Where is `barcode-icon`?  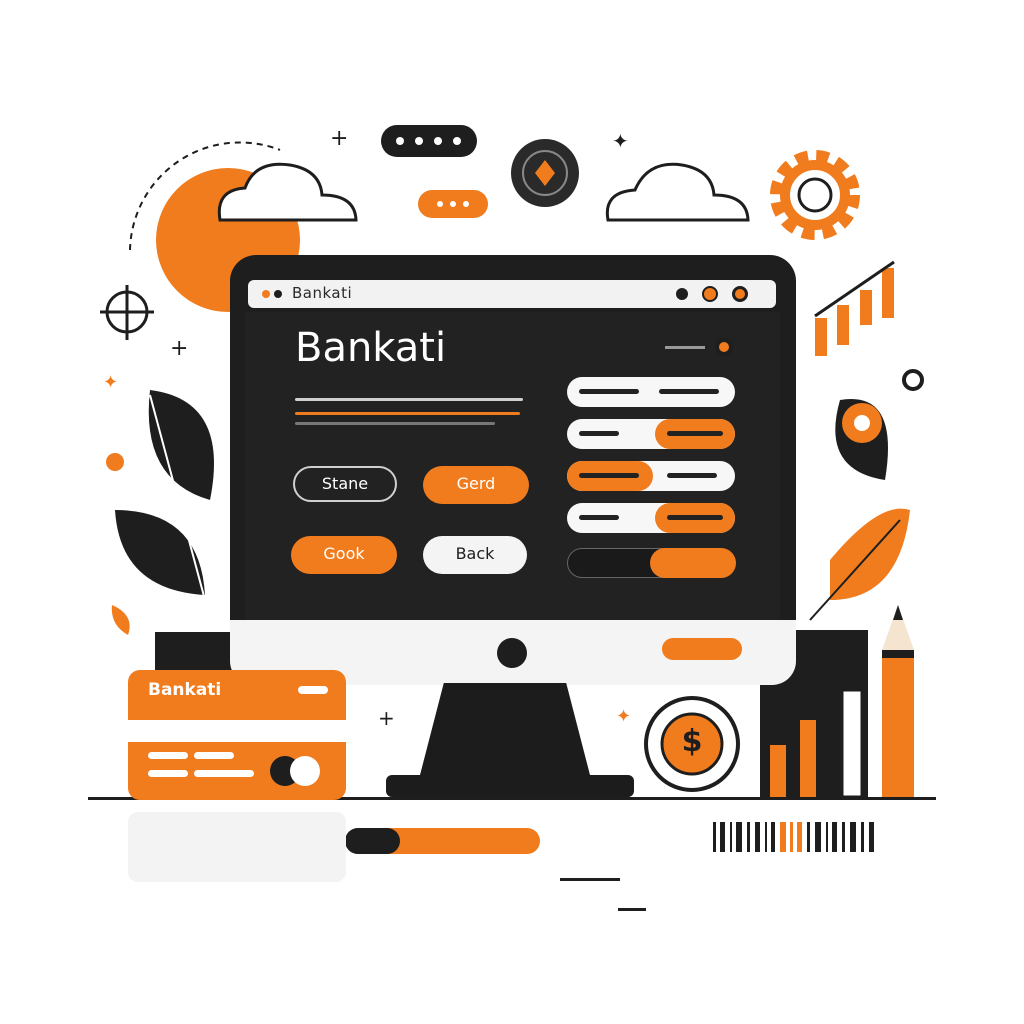 barcode-icon is located at coordinates (793, 837).